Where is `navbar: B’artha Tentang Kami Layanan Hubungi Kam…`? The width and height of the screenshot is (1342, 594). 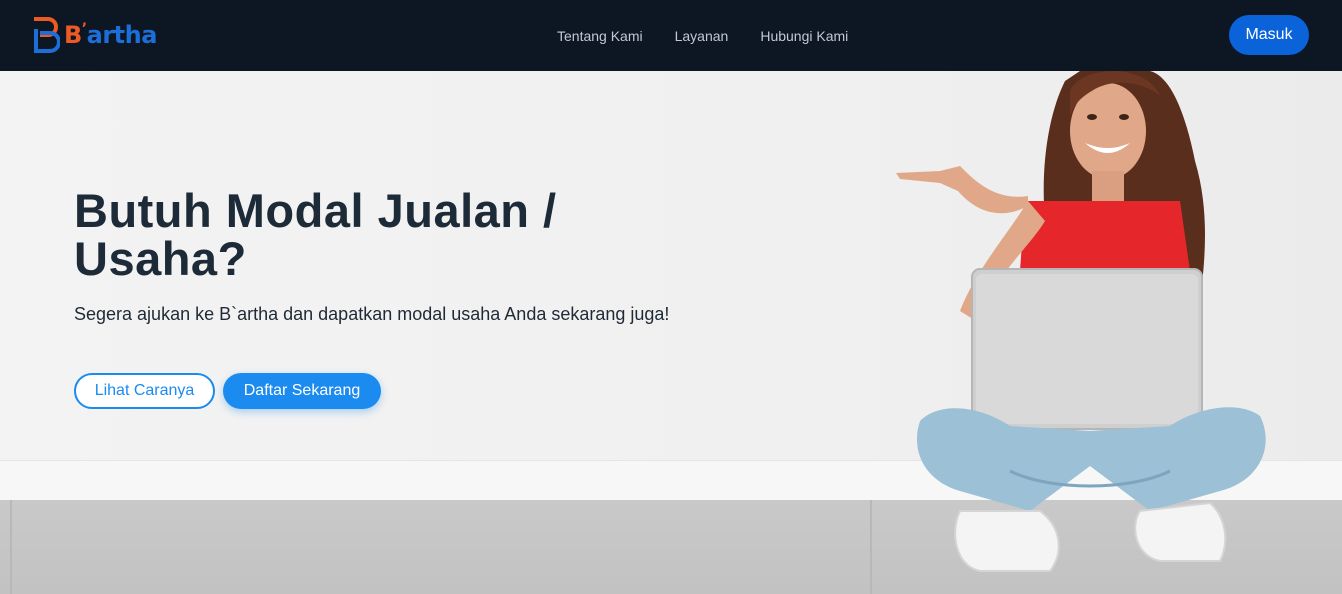 navbar: B’artha Tentang Kami Layanan Hubungi Kam… is located at coordinates (671, 35).